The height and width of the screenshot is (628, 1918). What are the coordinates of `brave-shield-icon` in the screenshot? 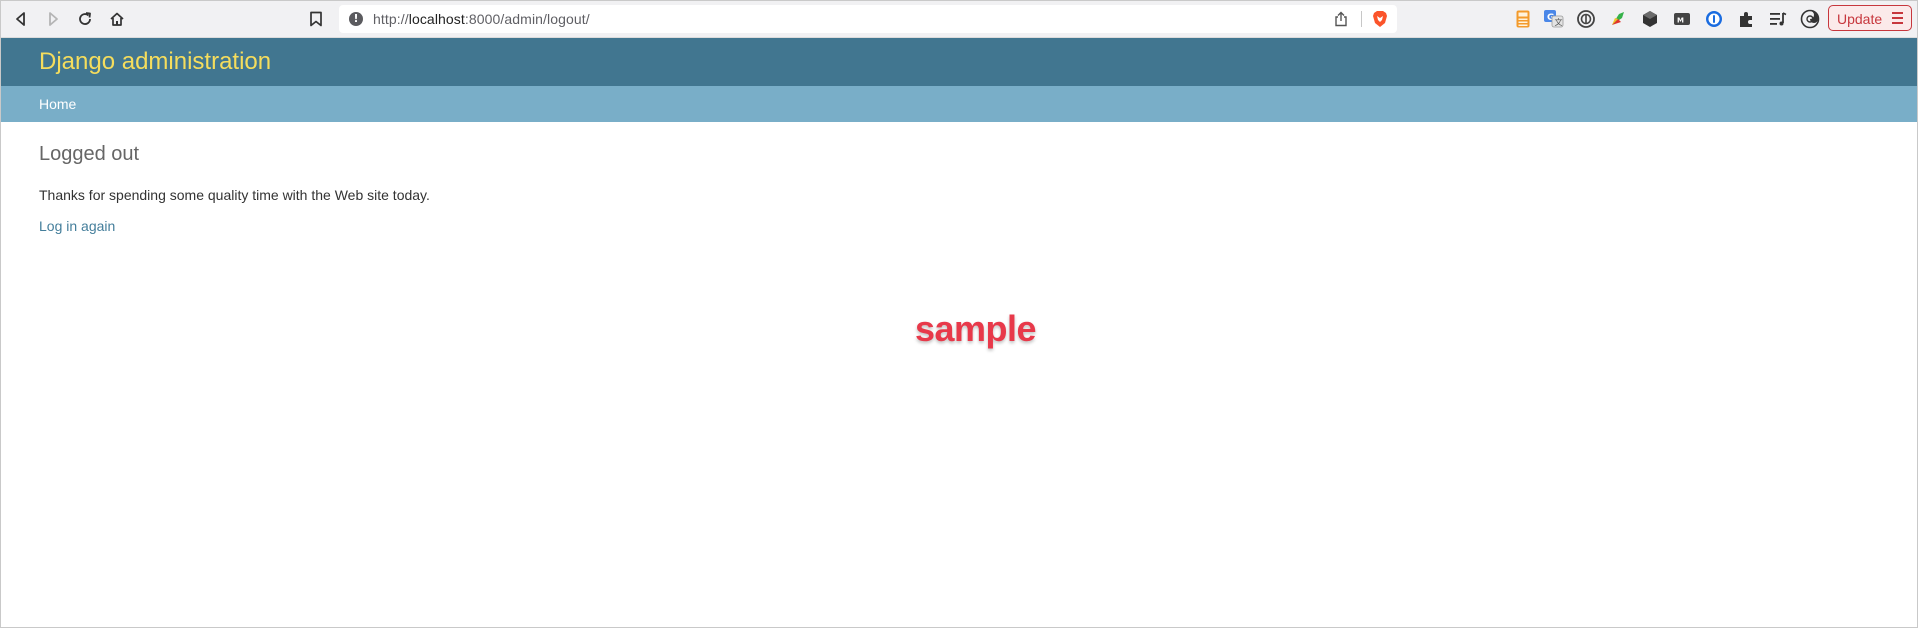 It's located at (1380, 19).